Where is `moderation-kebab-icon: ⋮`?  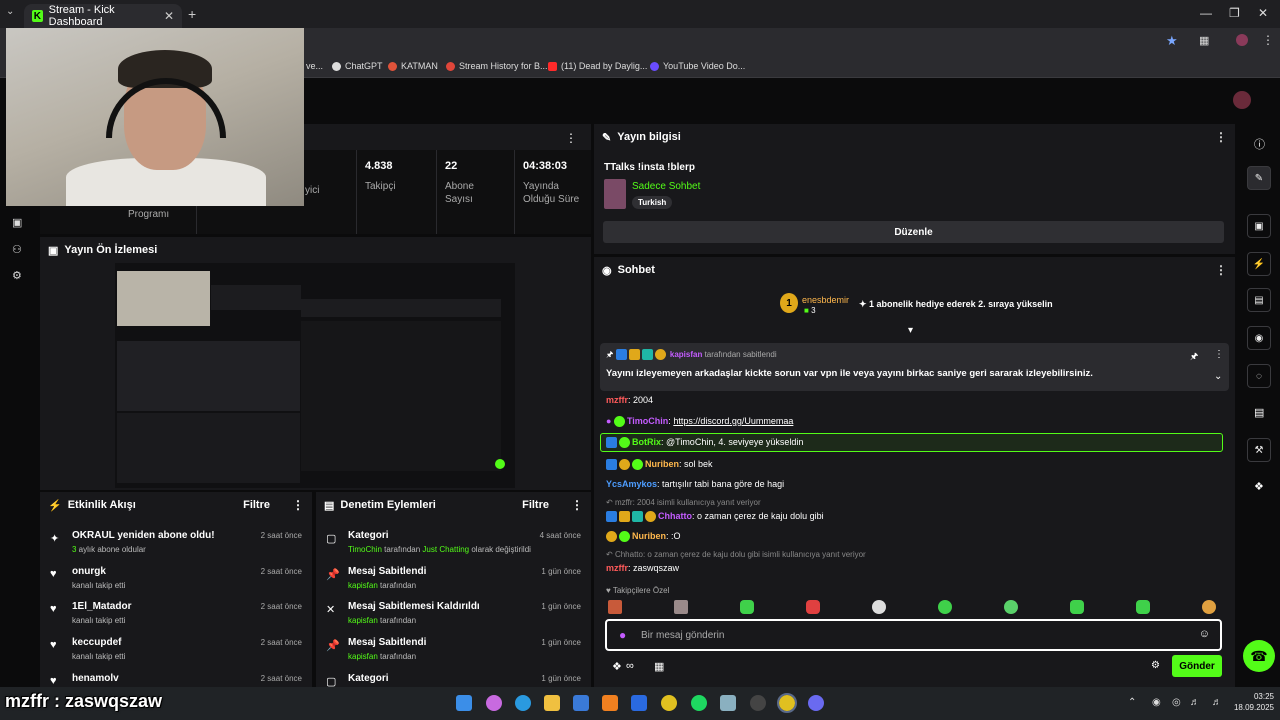 moderation-kebab-icon: ⋮ is located at coordinates (577, 505).